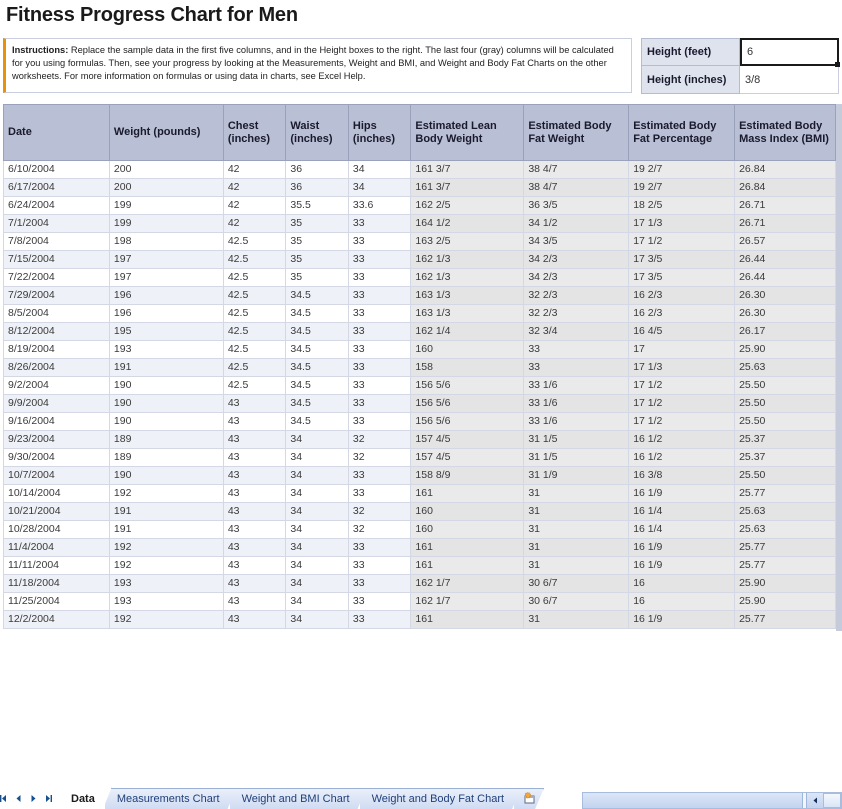 The image size is (842, 809). Describe the element at coordinates (576, 583) in the screenshot. I see `table-cell-calculated: 30 6/7` at that location.